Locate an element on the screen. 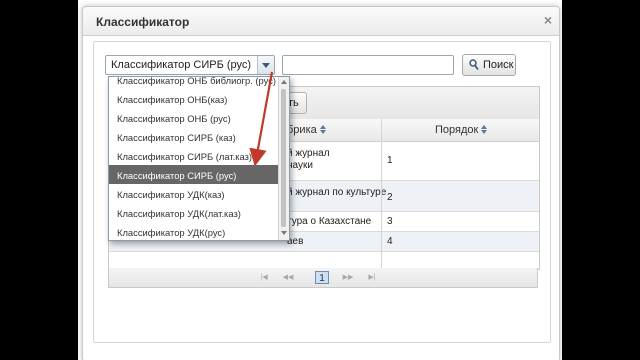  prev-page-icon: ◀◀ is located at coordinates (288, 277).